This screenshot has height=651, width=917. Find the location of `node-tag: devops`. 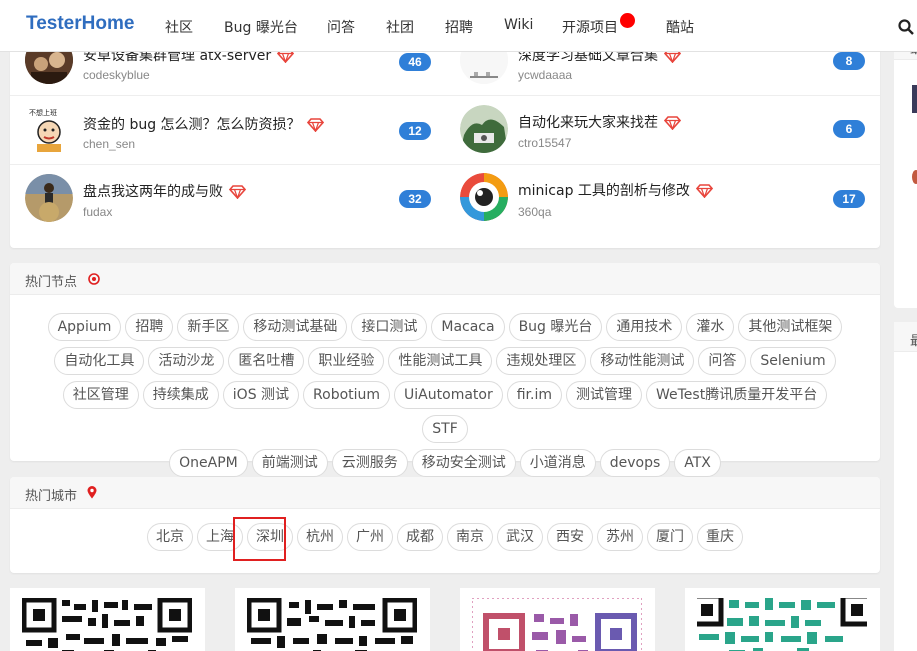

node-tag: devops is located at coordinates (635, 462).